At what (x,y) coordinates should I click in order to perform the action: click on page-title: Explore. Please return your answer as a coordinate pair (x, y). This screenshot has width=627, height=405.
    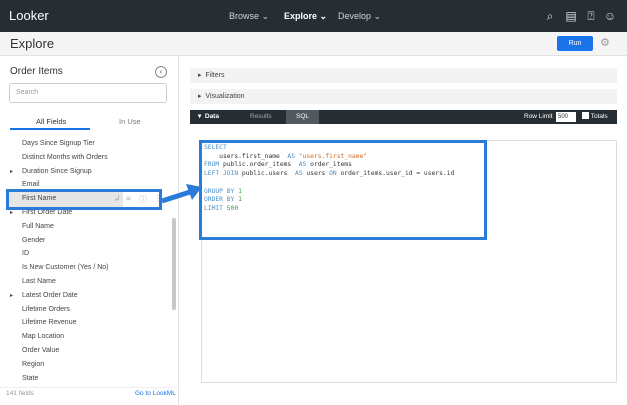
    Looking at the image, I should click on (32, 43).